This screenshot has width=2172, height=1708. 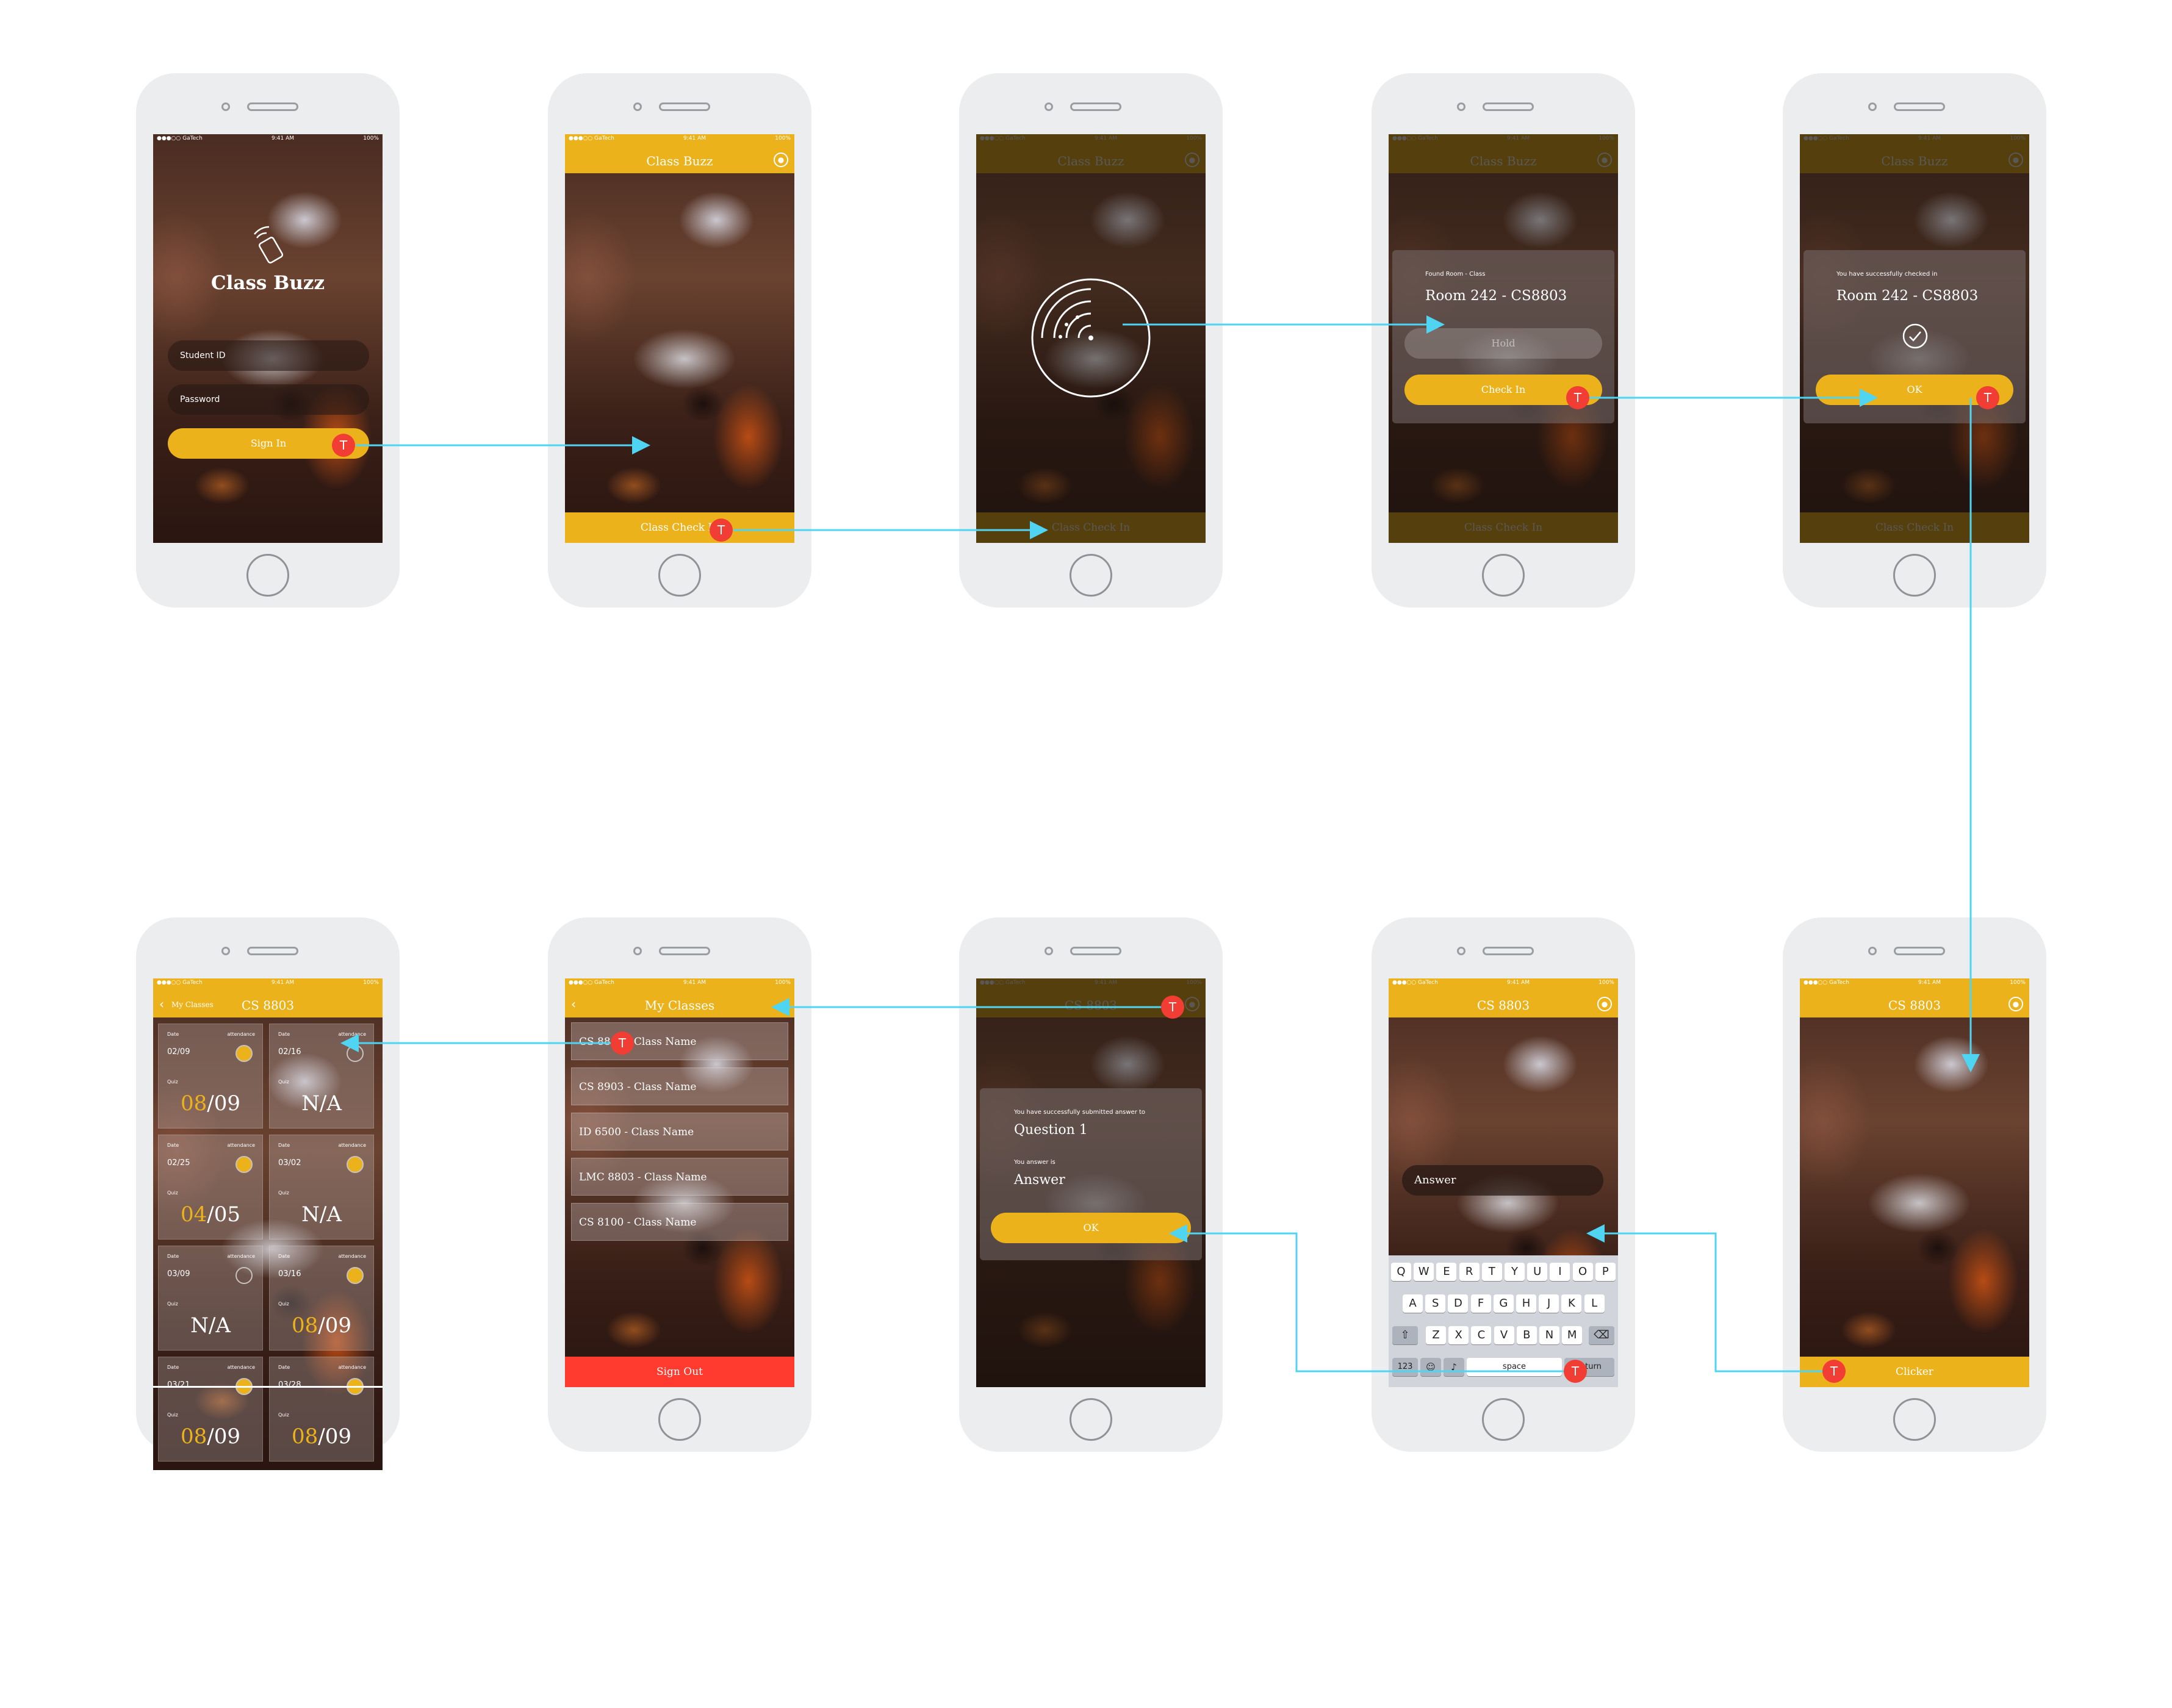 I want to click on key-j: J, so click(x=1549, y=1303).